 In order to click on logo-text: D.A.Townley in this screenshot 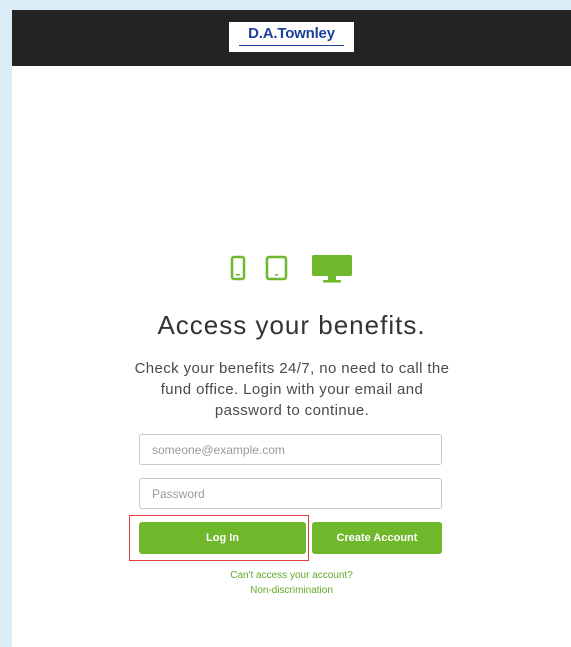, I will do `click(291, 33)`.